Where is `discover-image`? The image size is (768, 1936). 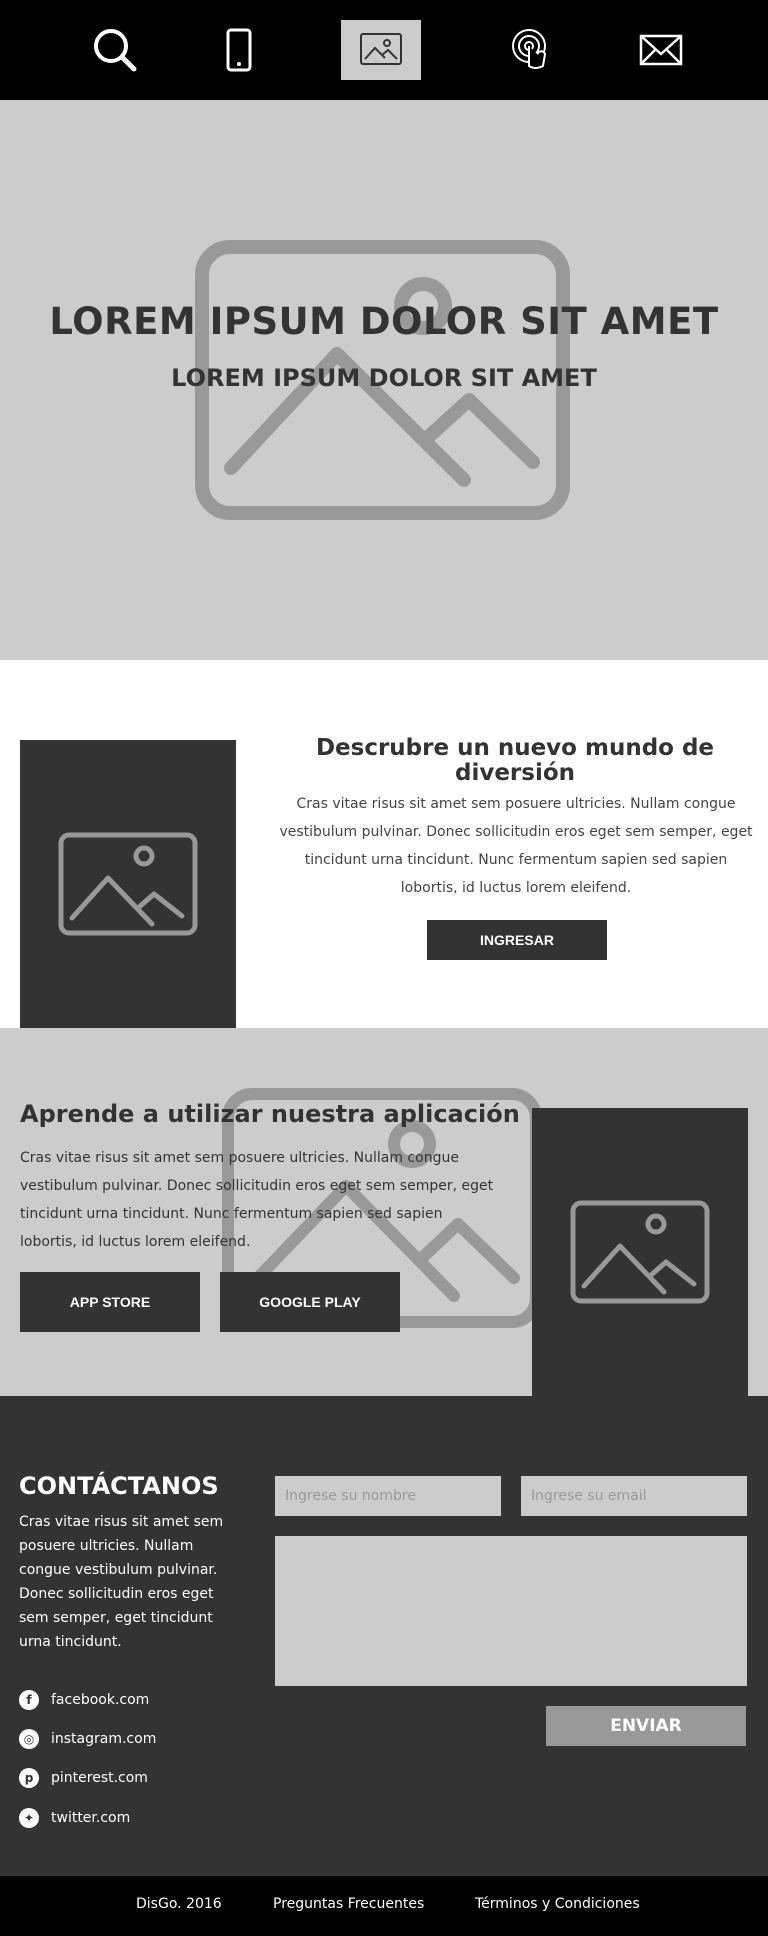
discover-image is located at coordinates (128, 884).